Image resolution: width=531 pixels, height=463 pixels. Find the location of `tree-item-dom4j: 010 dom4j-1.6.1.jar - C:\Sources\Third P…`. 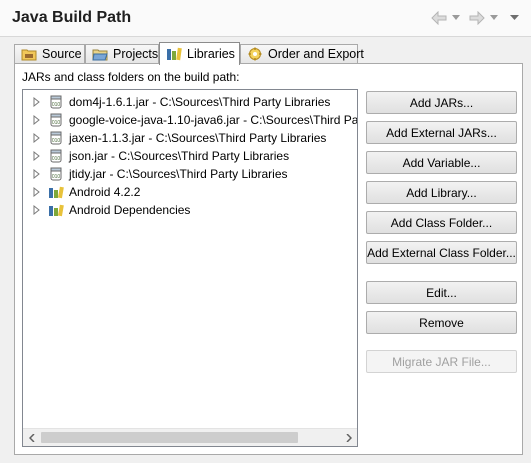

tree-item-dom4j: 010 dom4j-1.6.1.jar - C:\Sources\Third P… is located at coordinates (190, 102).